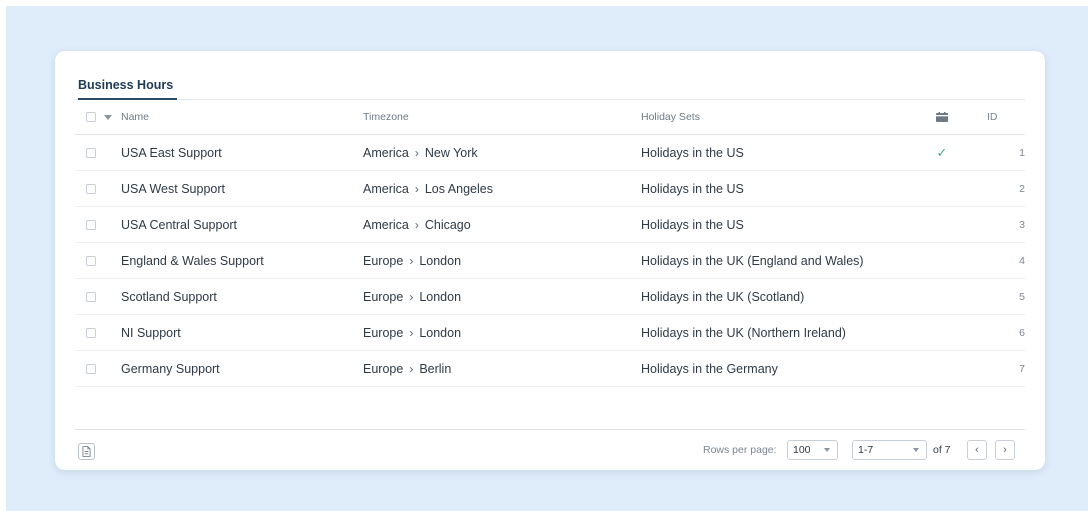  I want to click on row-name: USA Central Support, so click(179, 224).